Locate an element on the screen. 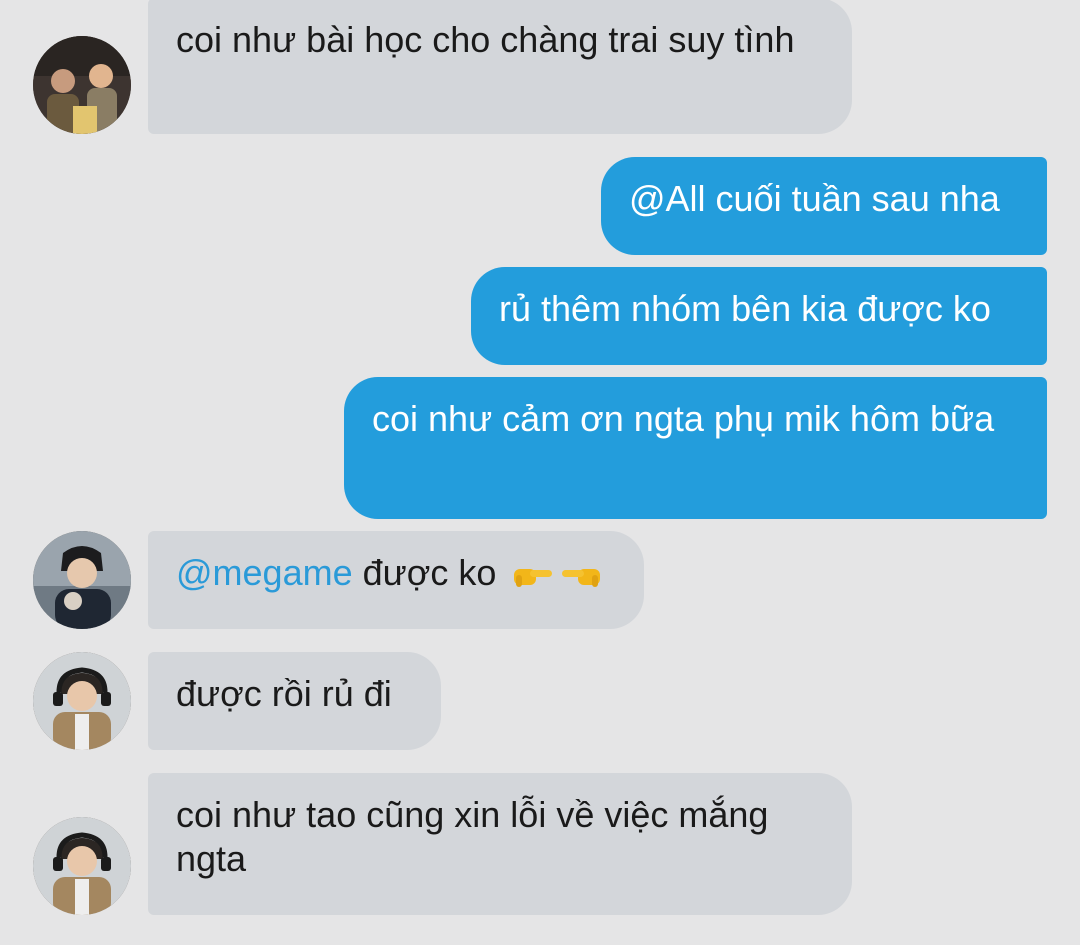 The height and width of the screenshot is (945, 1080). message-text: rủ thêm nhóm bên kia được ko is located at coordinates (745, 308).